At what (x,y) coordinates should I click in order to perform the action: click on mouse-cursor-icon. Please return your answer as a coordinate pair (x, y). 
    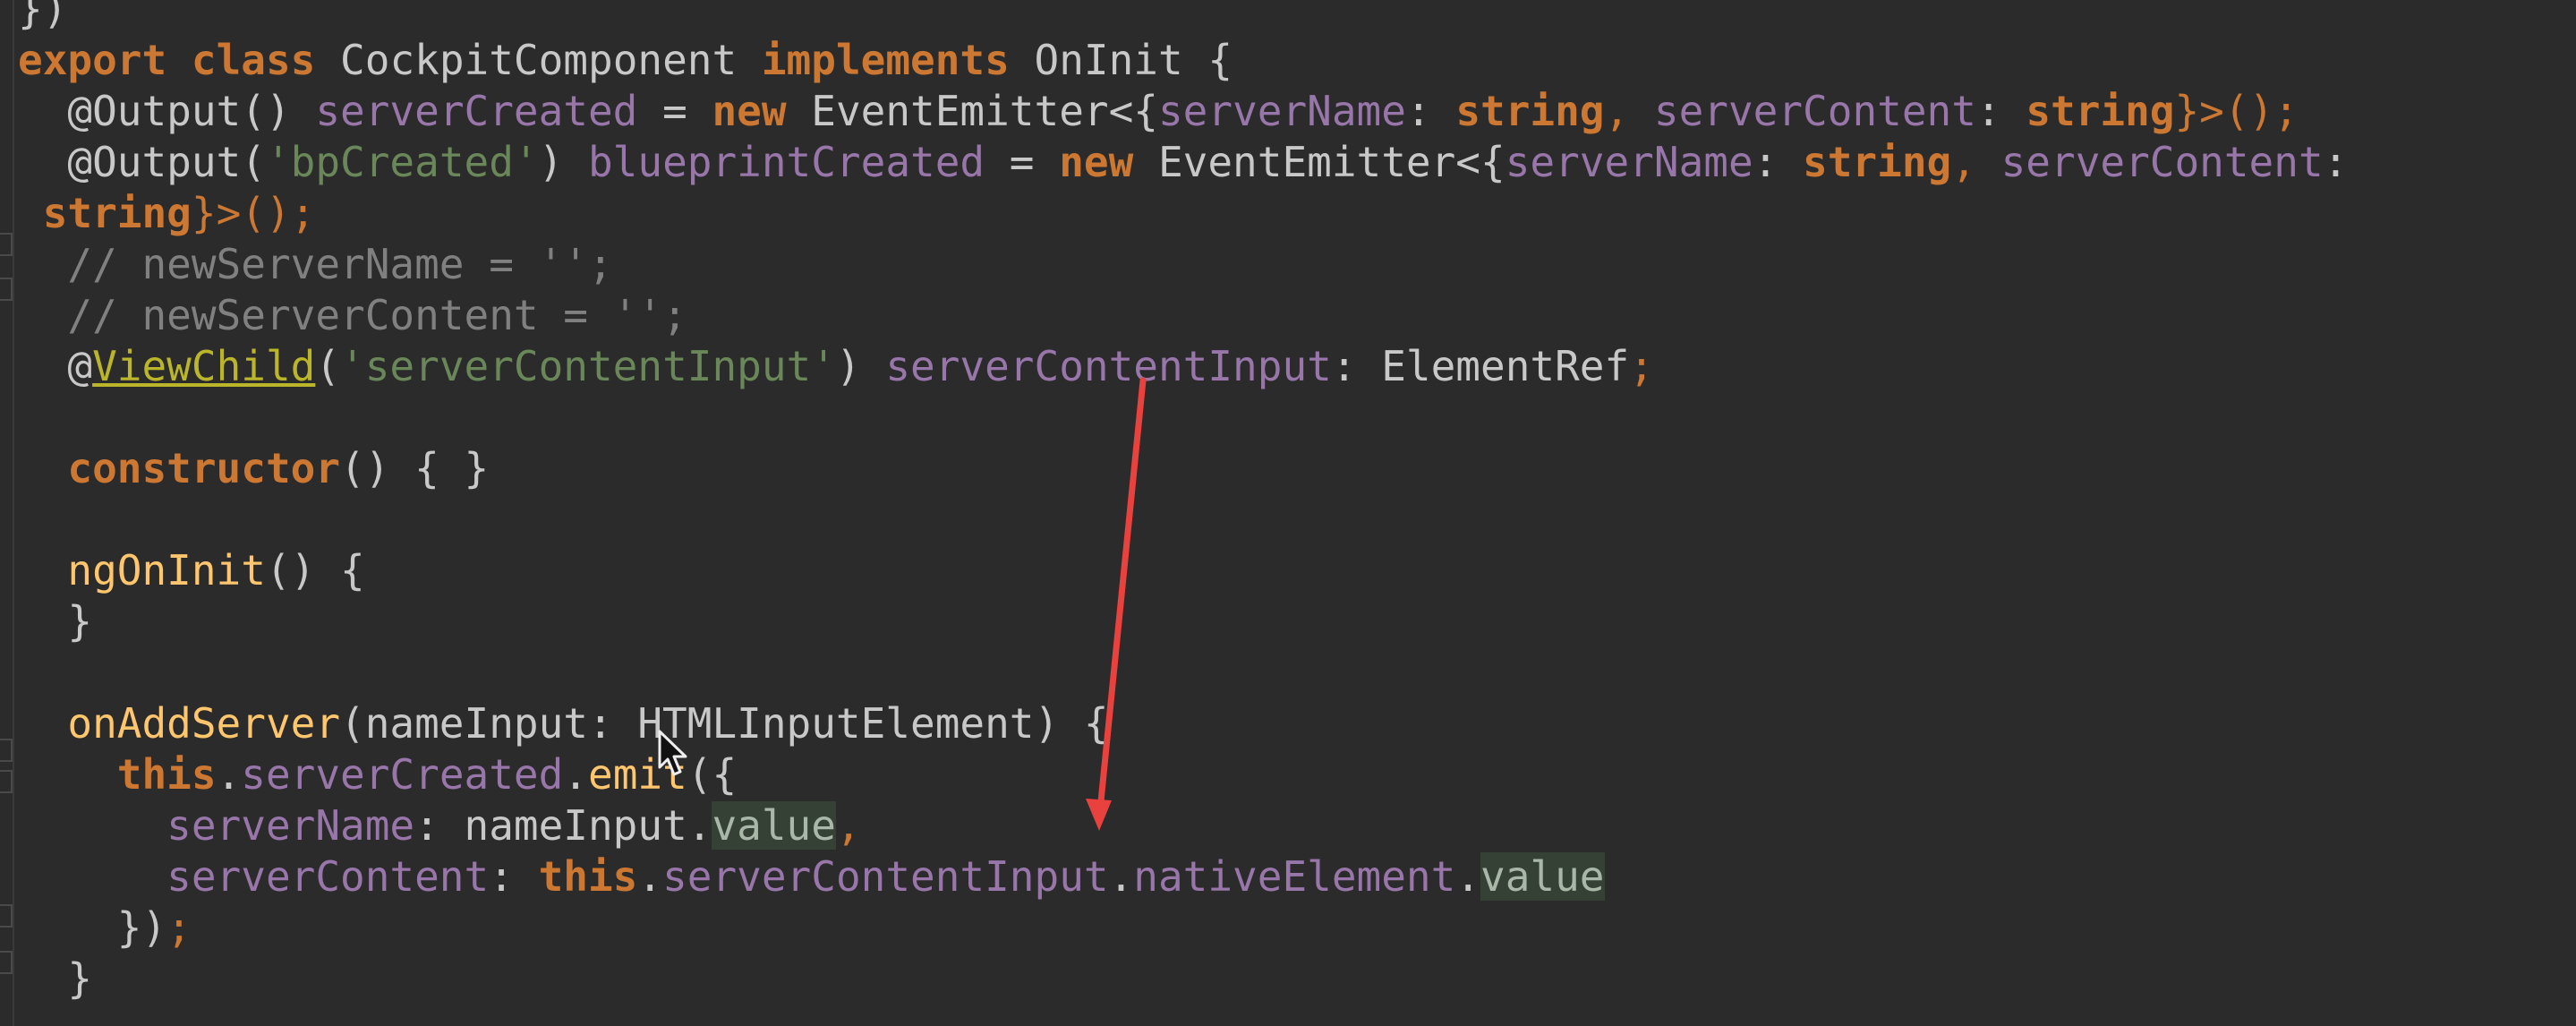
    Looking at the image, I should click on (672, 753).